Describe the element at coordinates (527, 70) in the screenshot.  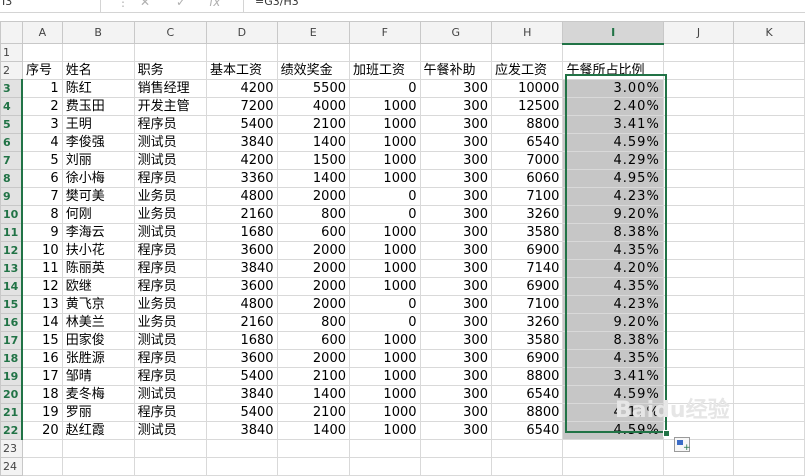
I see `header-cell: 应发工资` at that location.